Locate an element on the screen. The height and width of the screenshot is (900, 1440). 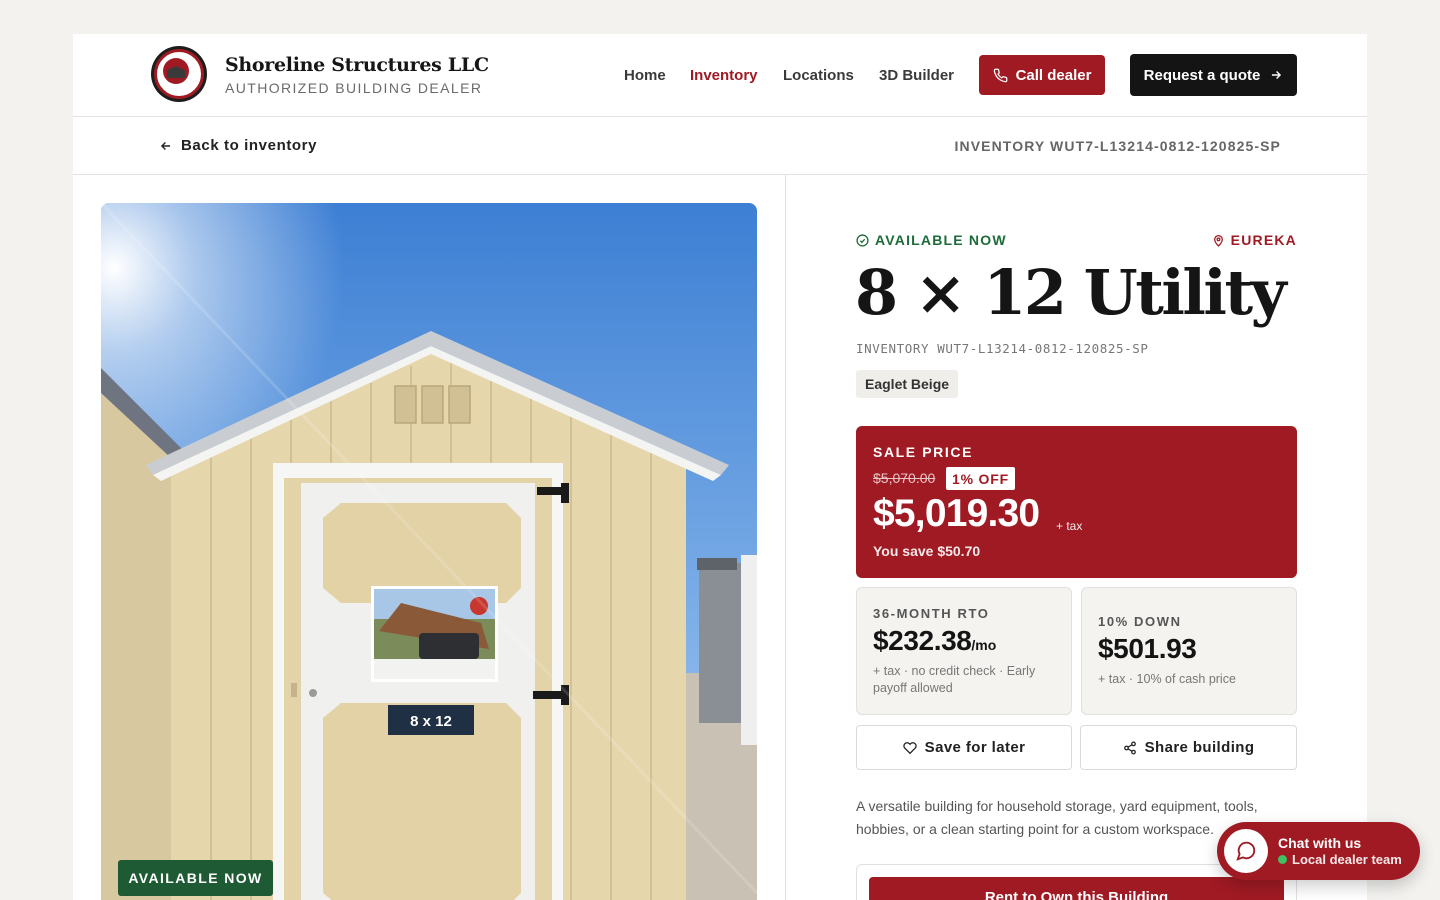
availability-status: AVAILABLE NOW is located at coordinates (931, 240).